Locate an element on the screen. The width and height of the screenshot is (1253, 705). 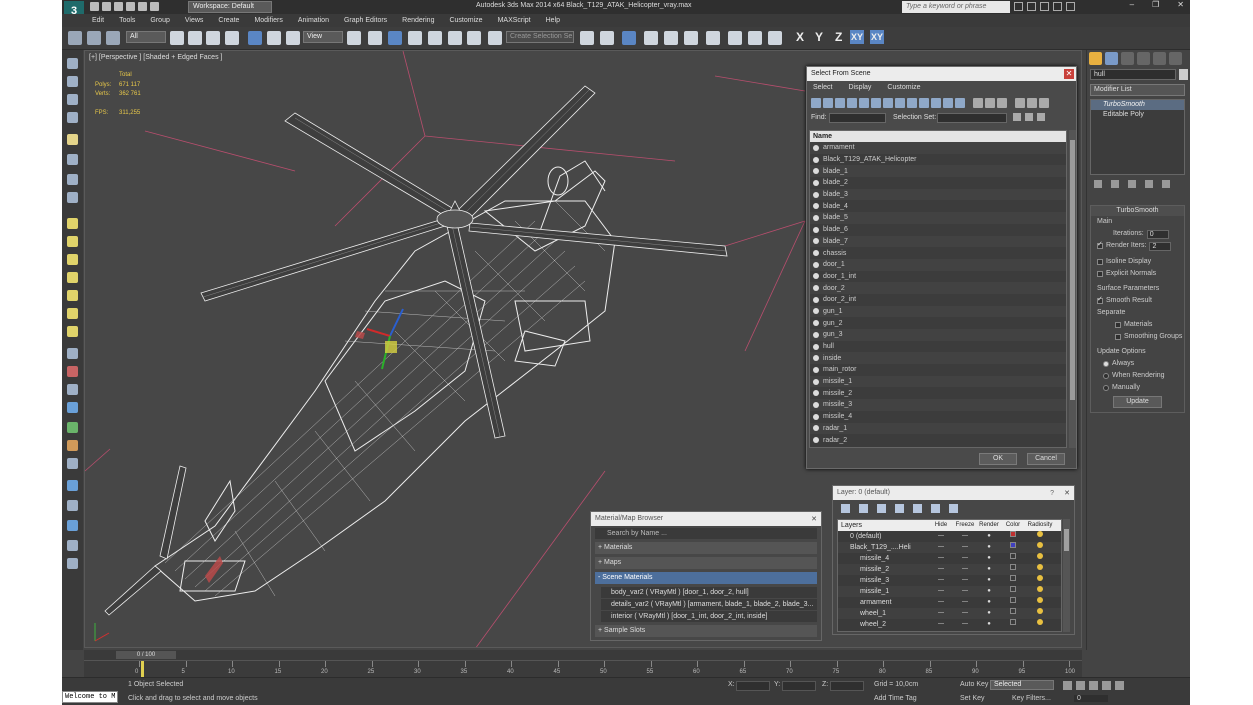
auto-key-mode-dropdown: Selected is located at coordinates (1022, 685).